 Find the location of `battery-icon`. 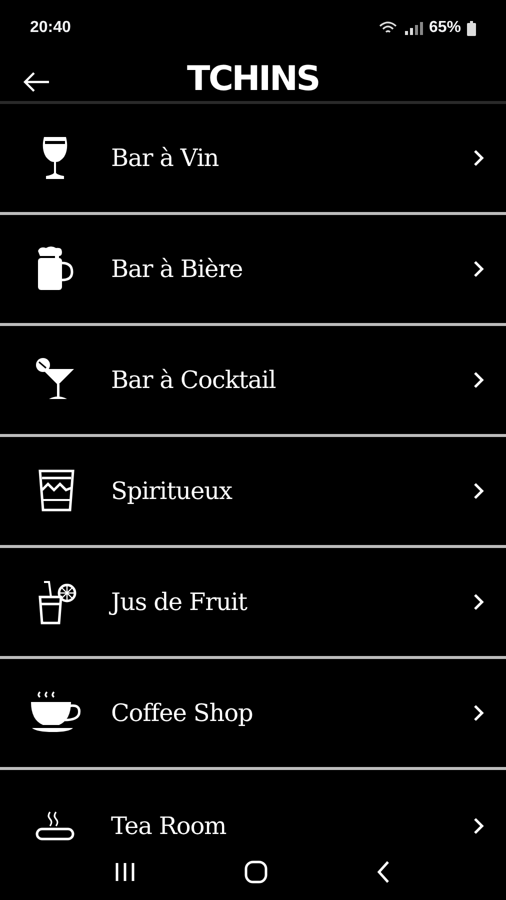

battery-icon is located at coordinates (471, 28).